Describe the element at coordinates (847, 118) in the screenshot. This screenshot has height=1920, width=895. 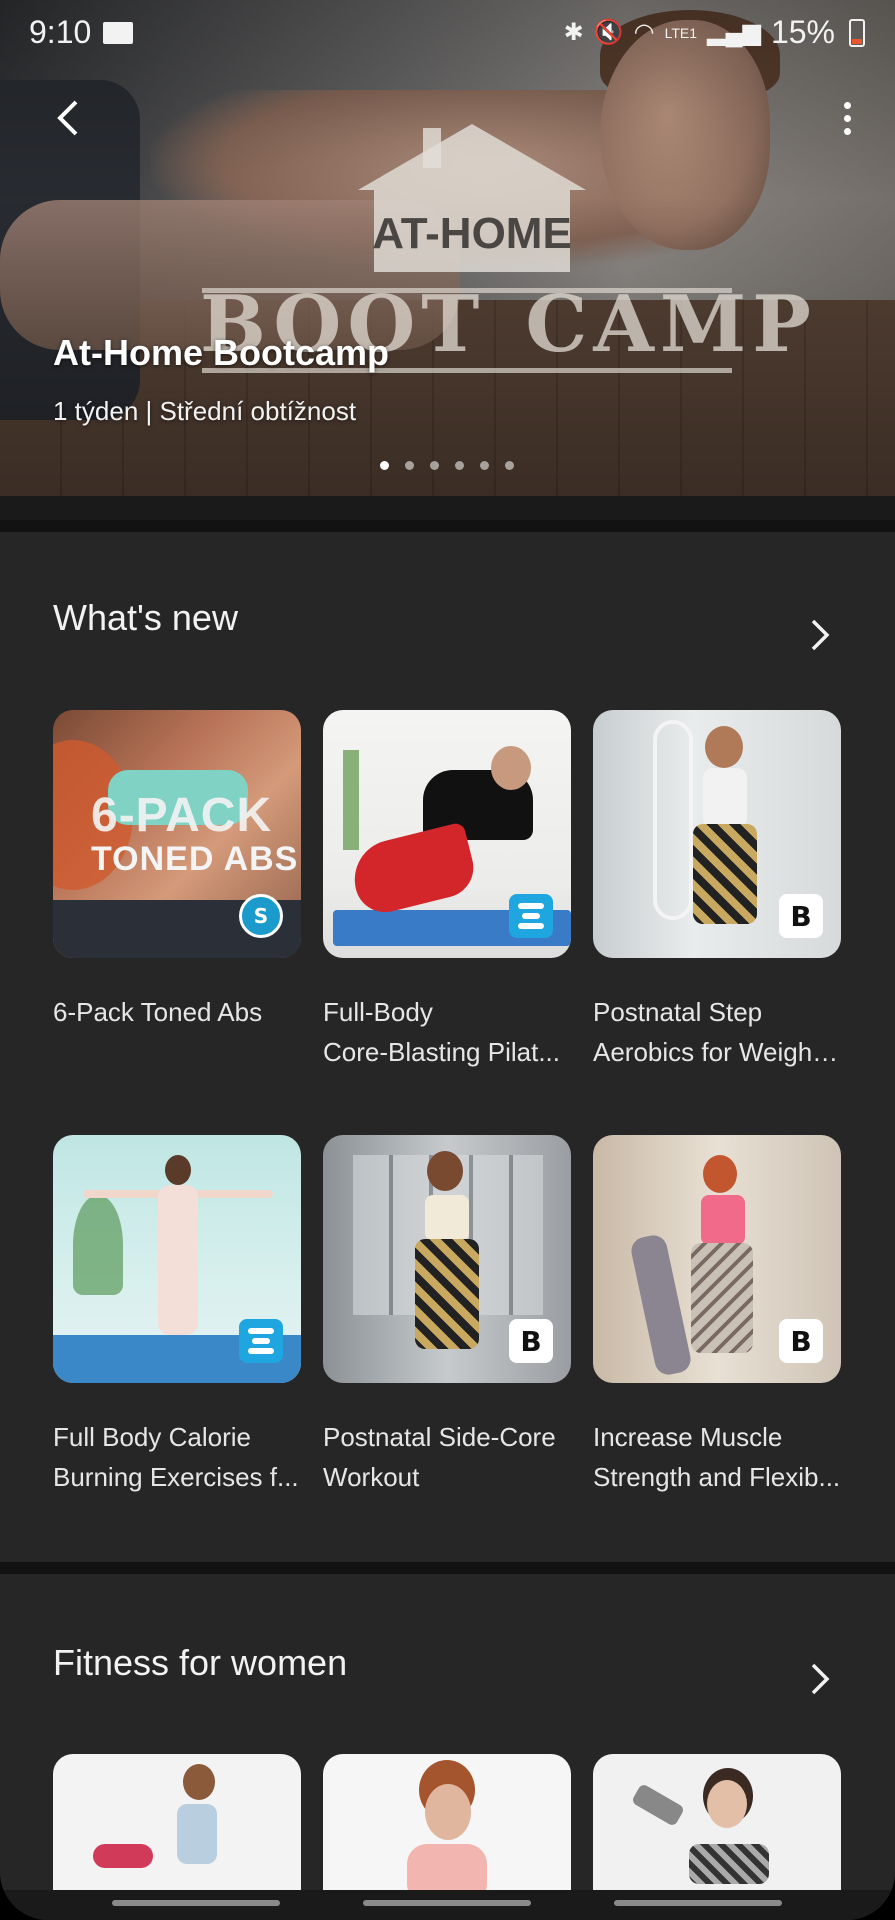
I see `more-options-button` at that location.